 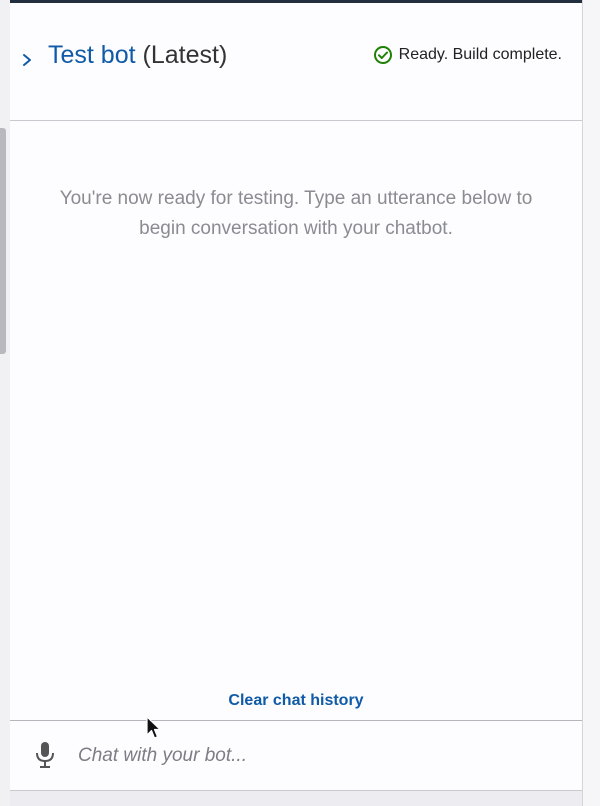 What do you see at coordinates (318, 756) in the screenshot?
I see `chat-input` at bounding box center [318, 756].